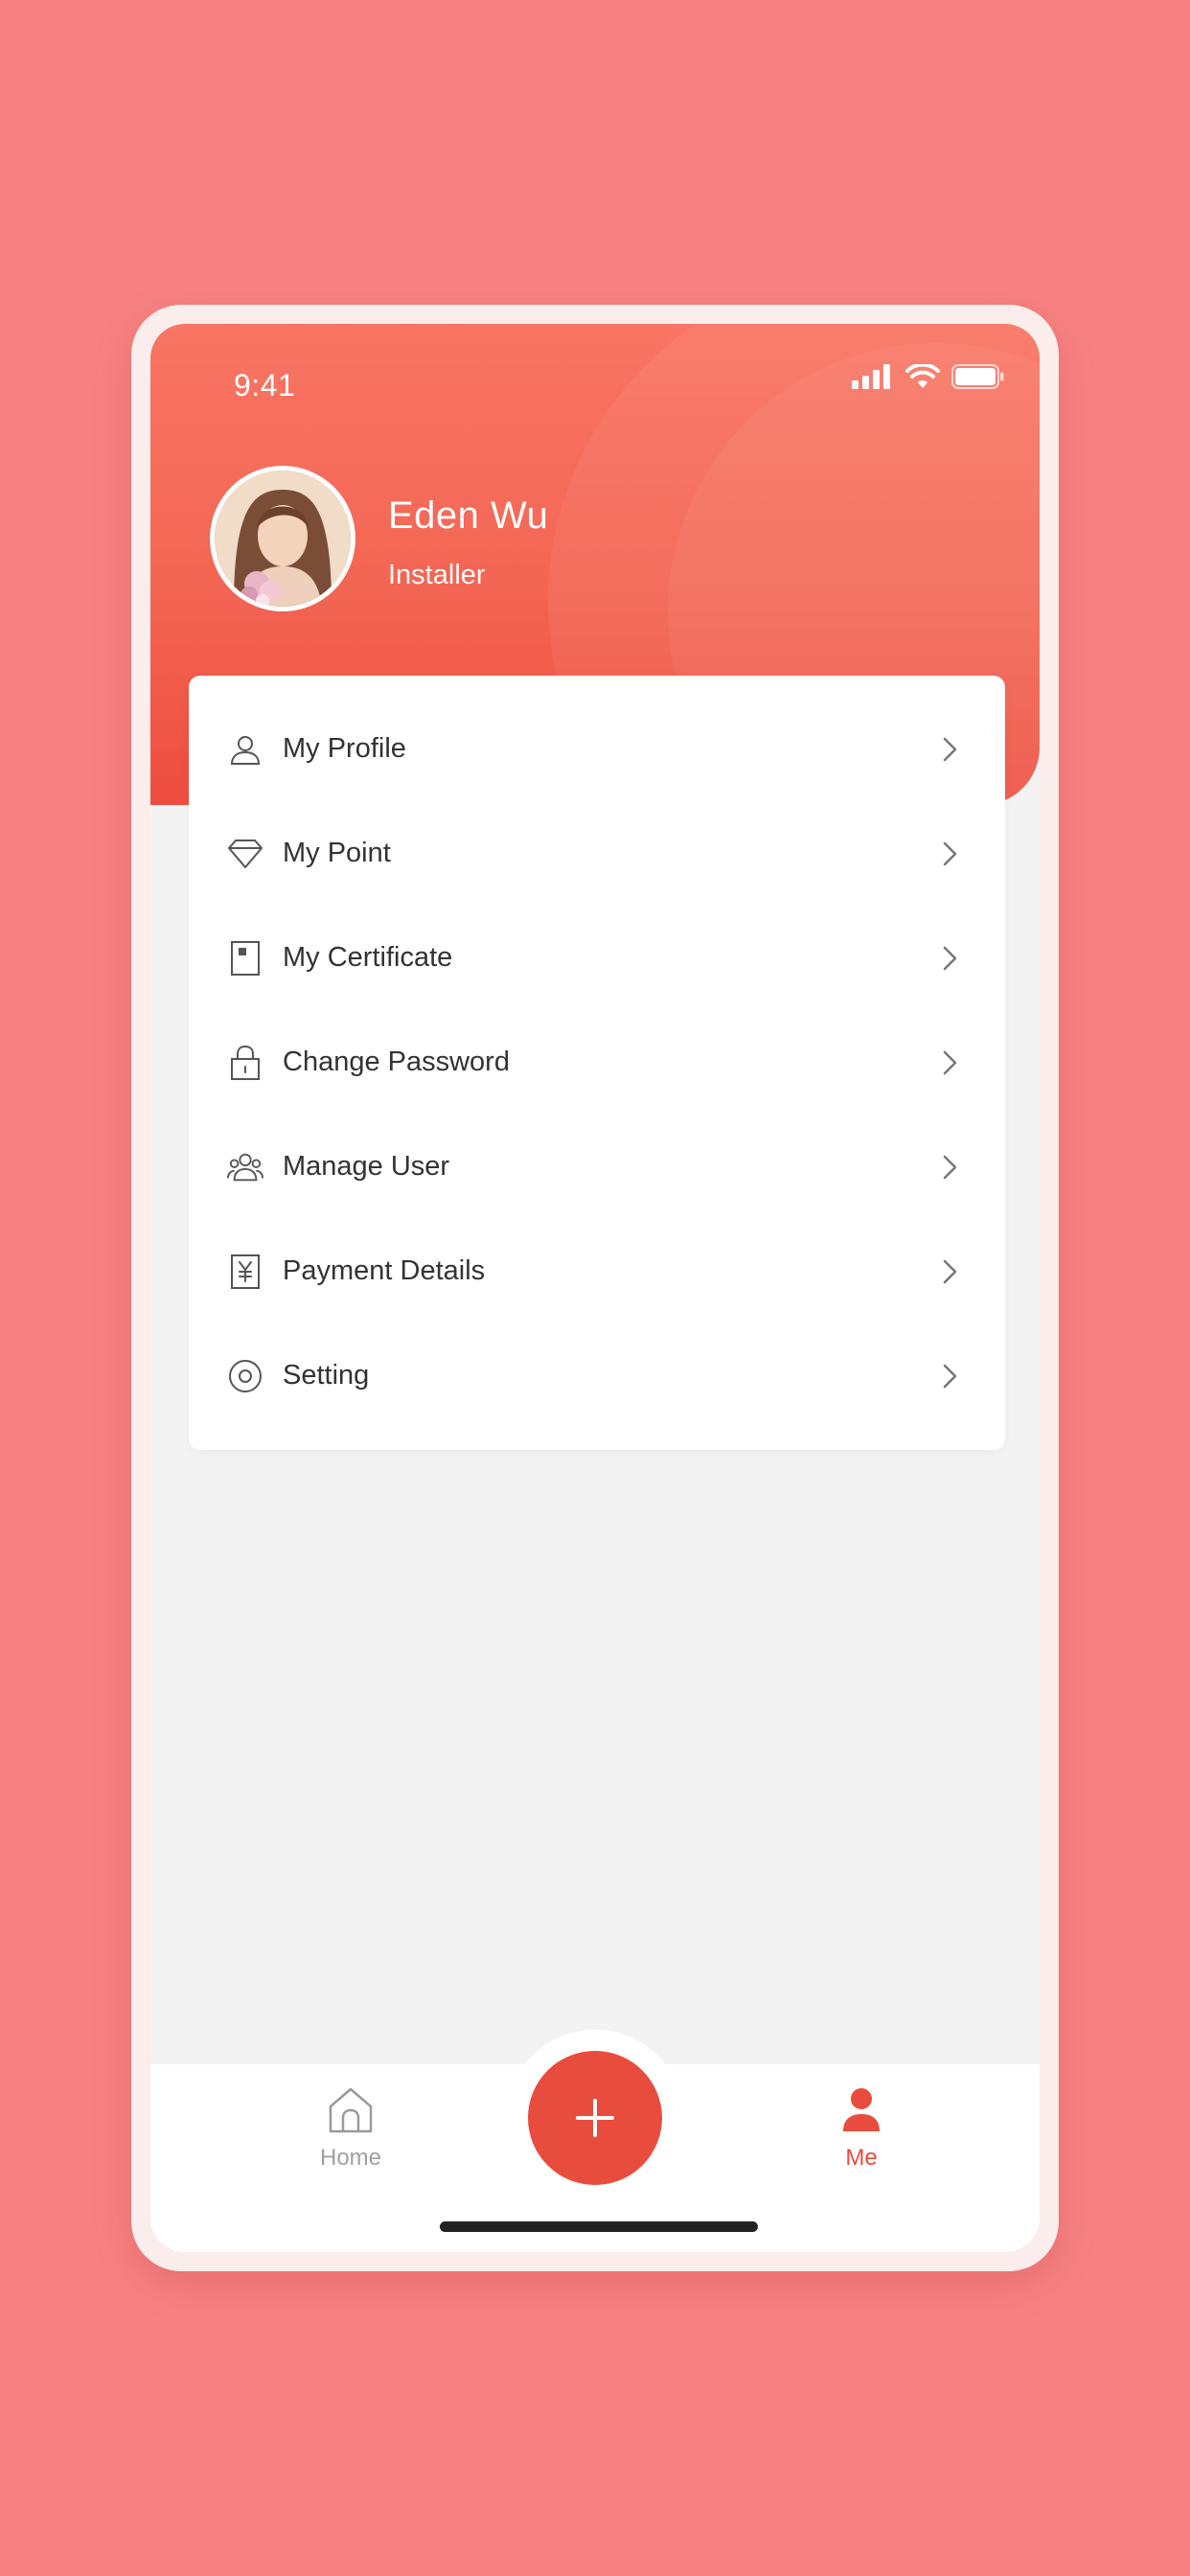 This screenshot has height=2576, width=1190. Describe the element at coordinates (862, 2110) in the screenshot. I see `user-filled-icon` at that location.